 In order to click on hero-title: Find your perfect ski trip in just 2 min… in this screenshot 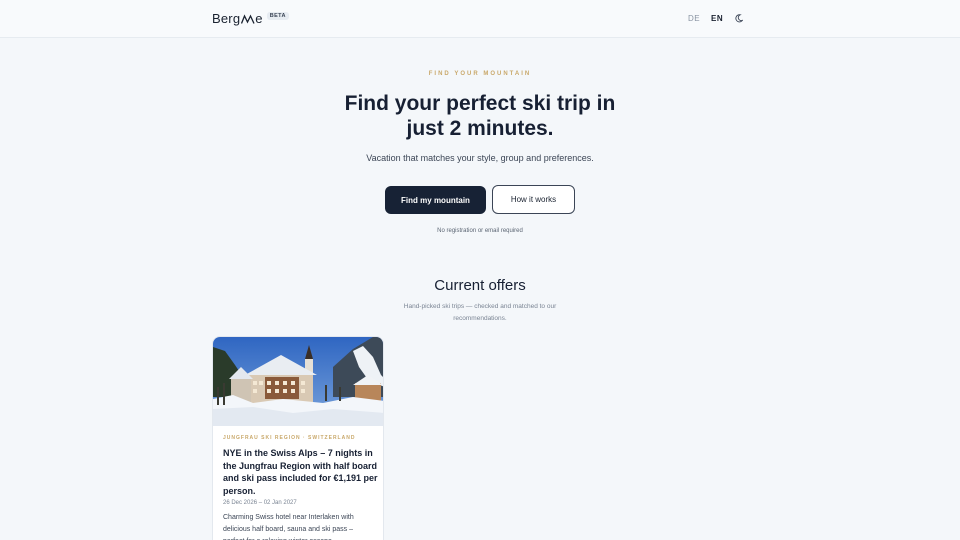, I will do `click(480, 116)`.